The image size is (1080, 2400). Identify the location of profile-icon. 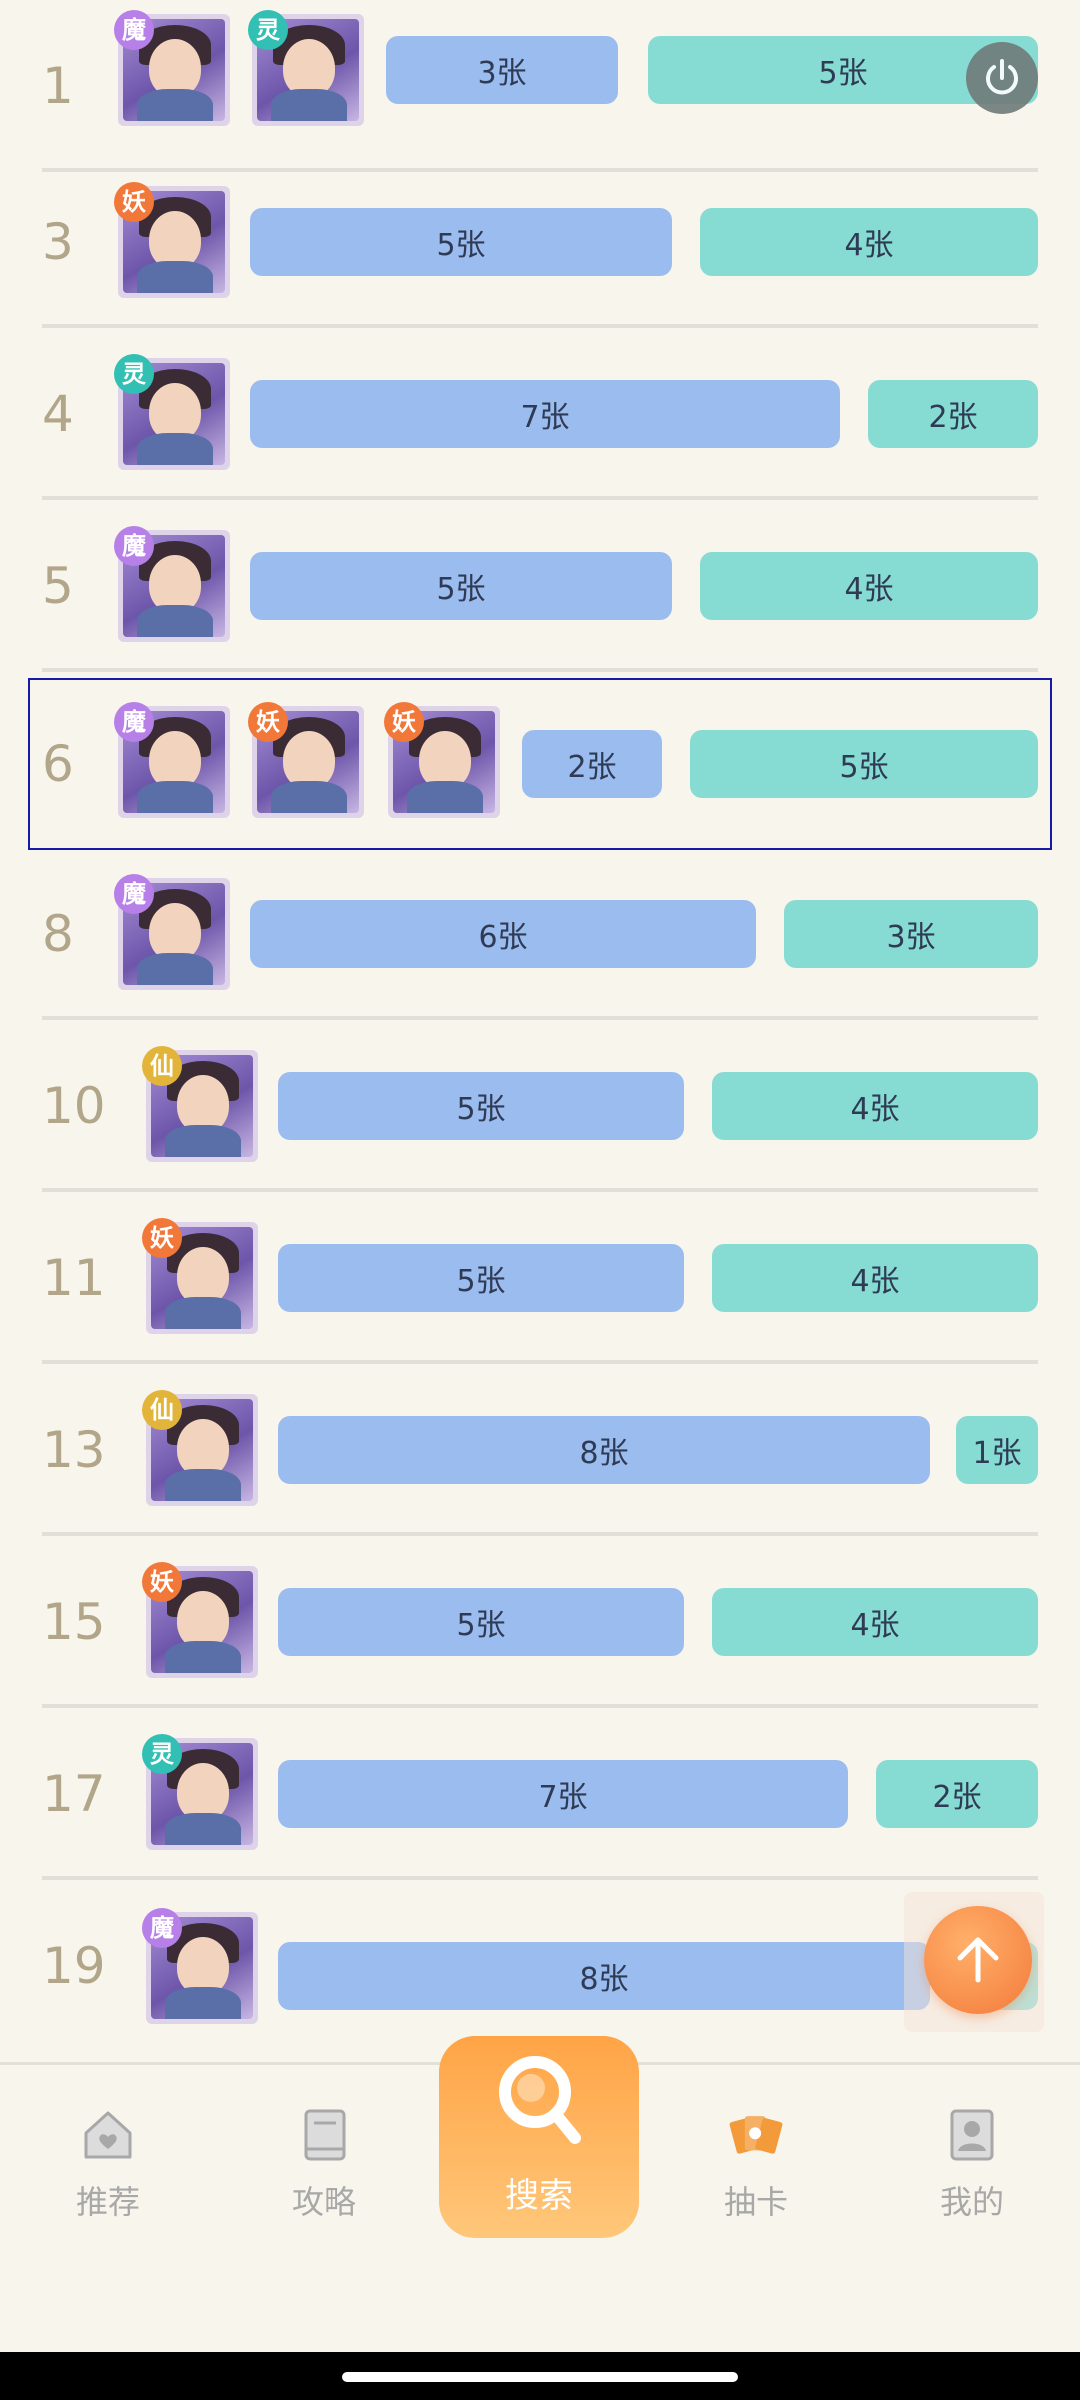
(972, 2135).